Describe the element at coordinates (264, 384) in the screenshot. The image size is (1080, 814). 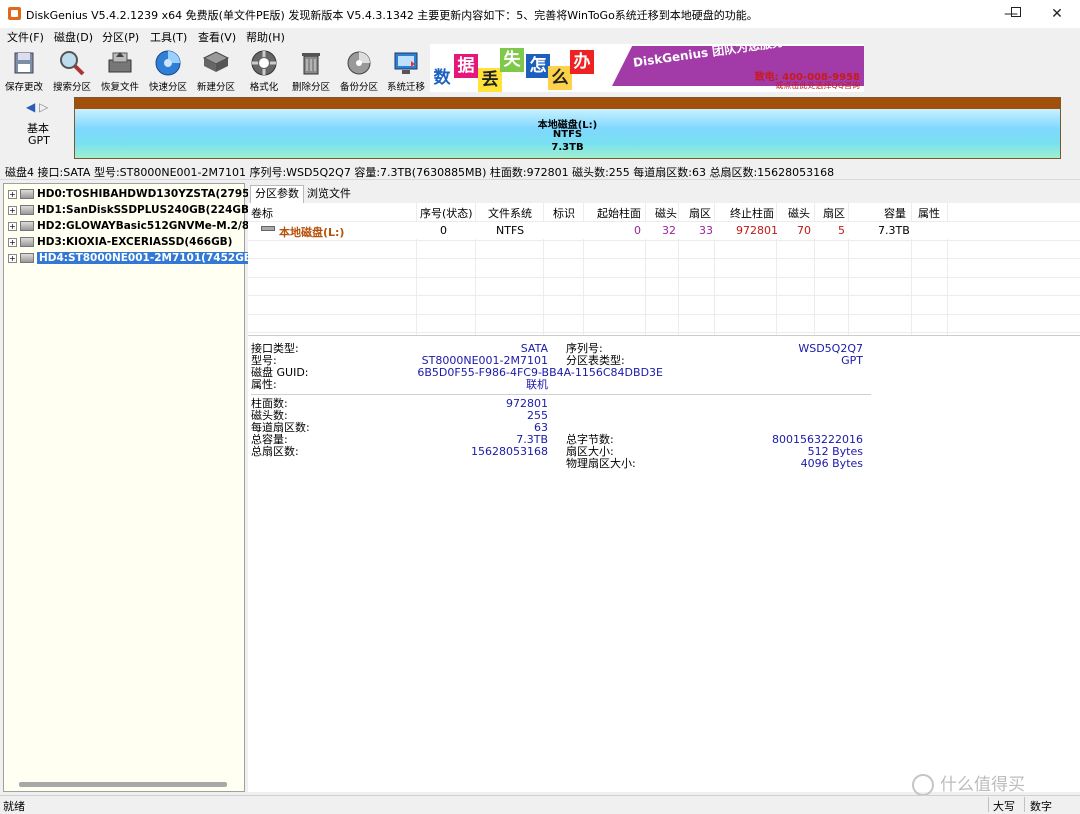
I see `detail-label: 属性:` at that location.